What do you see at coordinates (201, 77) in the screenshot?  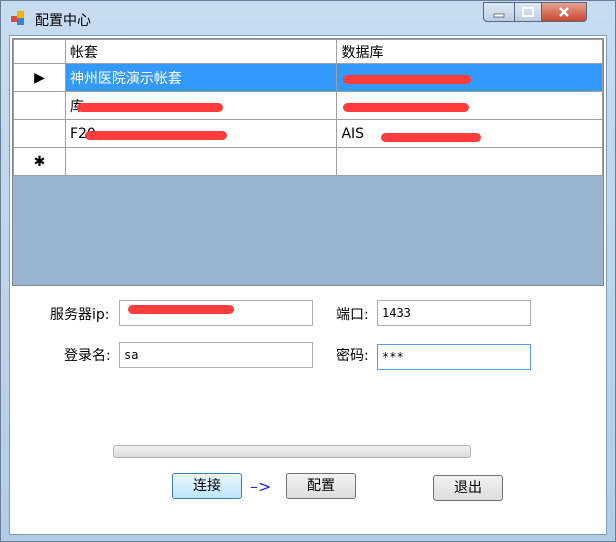 I see `cell-account: 神州医院演示帐套` at bounding box center [201, 77].